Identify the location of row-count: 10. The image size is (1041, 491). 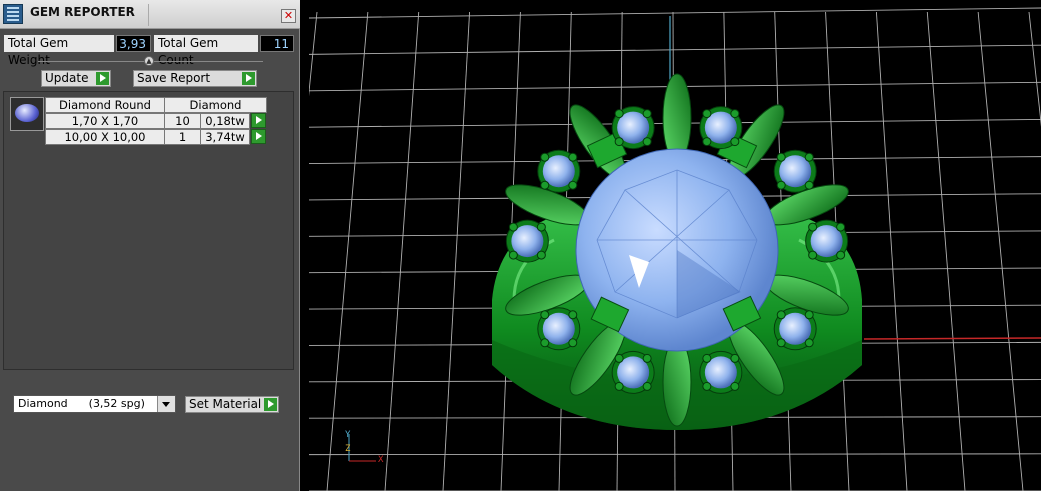
(182, 121).